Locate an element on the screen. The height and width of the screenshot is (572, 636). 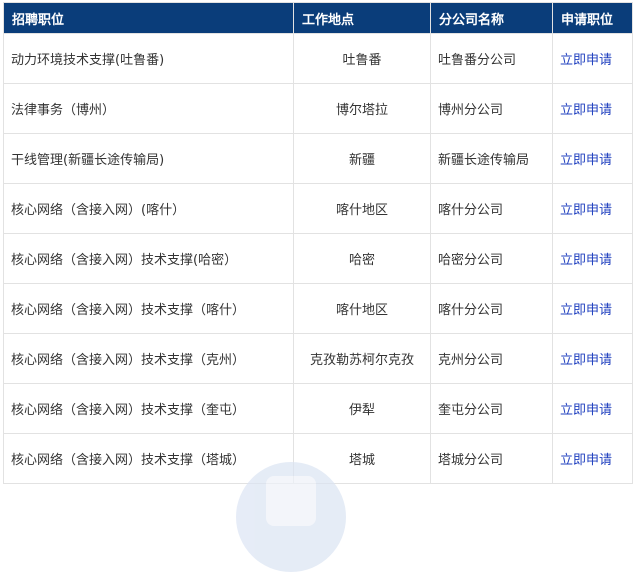
job-branch: 吐鲁番分公司 is located at coordinates (491, 58).